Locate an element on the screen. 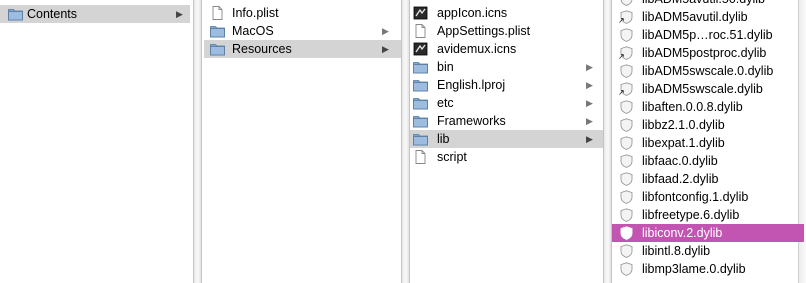 This screenshot has width=806, height=283. file-item: libfaad.2.dylib is located at coordinates (708, 179).